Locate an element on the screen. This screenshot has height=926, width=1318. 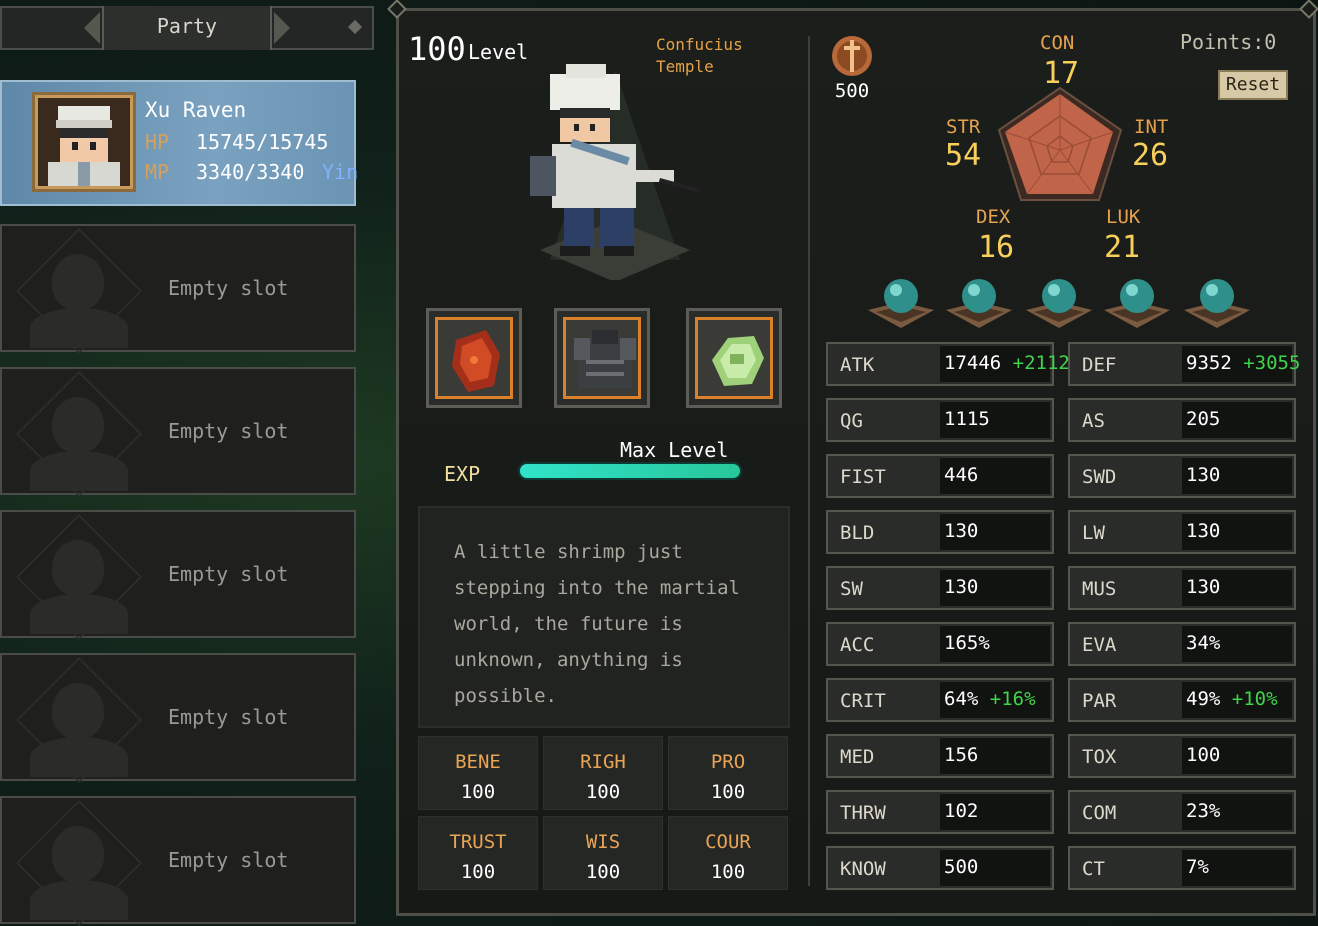
str-value: 54 is located at coordinates (963, 155).